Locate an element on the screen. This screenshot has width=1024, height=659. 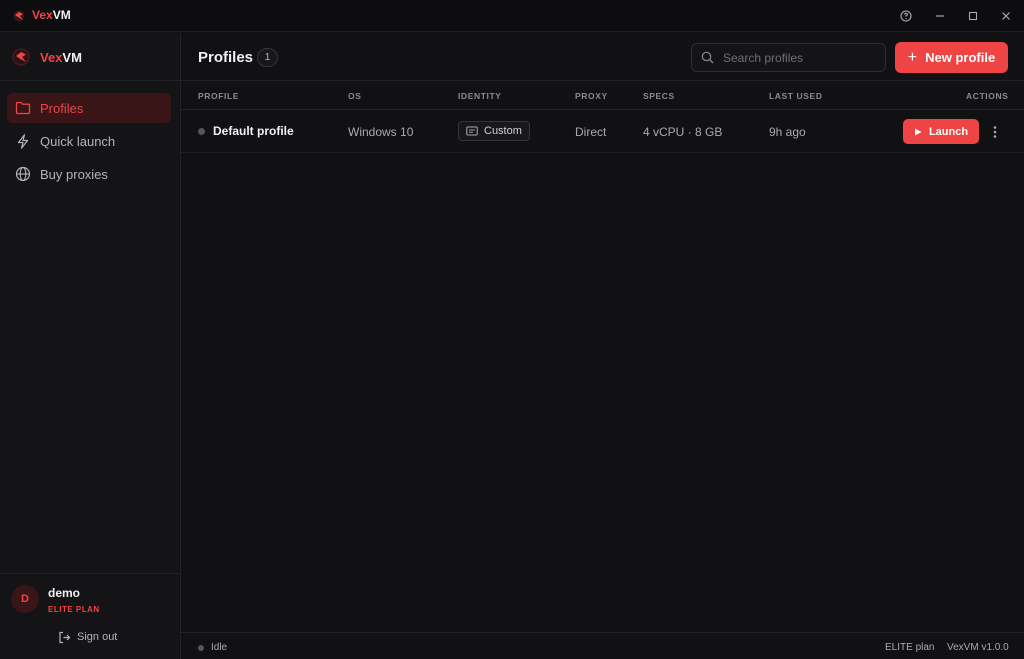
globe-icon is located at coordinates (23, 174).